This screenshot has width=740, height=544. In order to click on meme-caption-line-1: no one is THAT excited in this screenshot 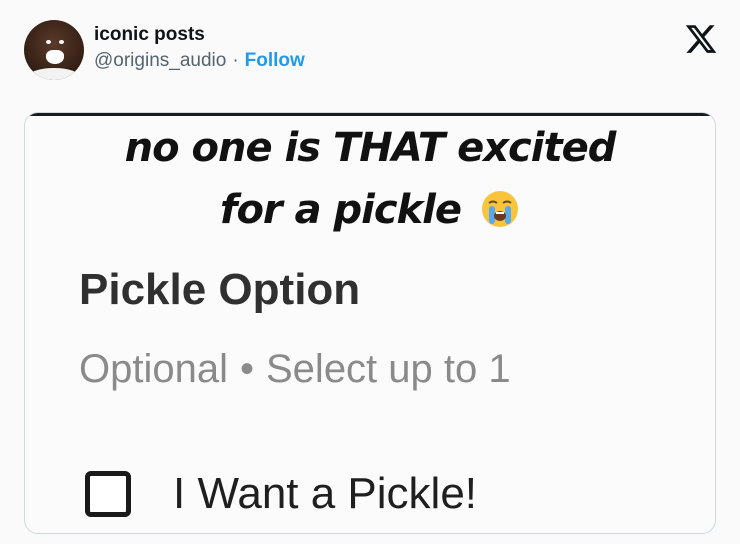, I will do `click(370, 148)`.